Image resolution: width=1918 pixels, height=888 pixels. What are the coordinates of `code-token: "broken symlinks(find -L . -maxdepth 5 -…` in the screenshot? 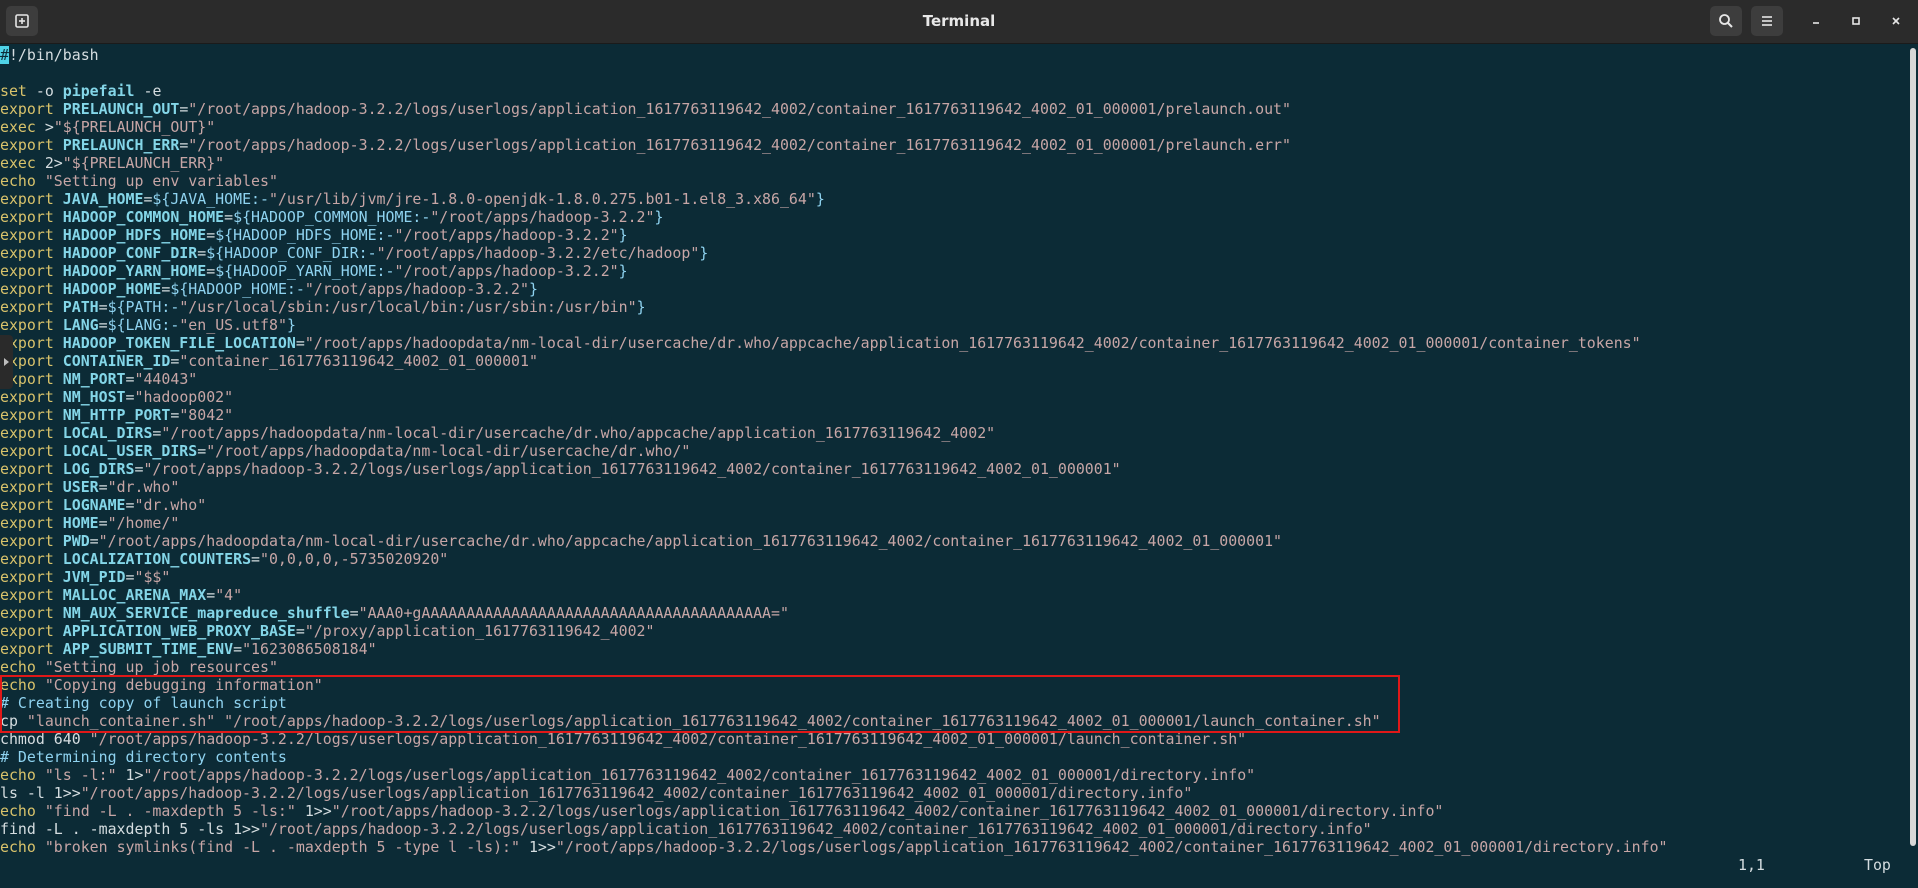 It's located at (282, 847).